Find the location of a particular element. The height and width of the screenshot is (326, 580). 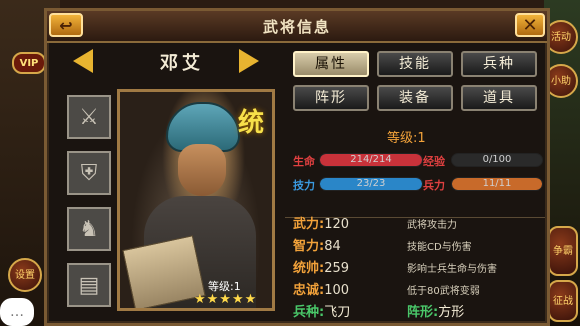

command-badge: 统 is located at coordinates (251, 123).